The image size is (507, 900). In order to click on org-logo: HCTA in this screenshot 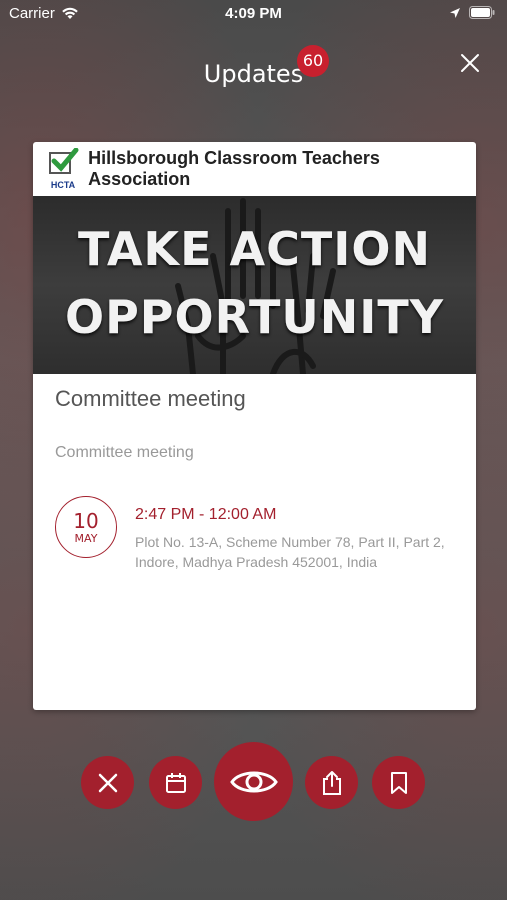, I will do `click(63, 169)`.